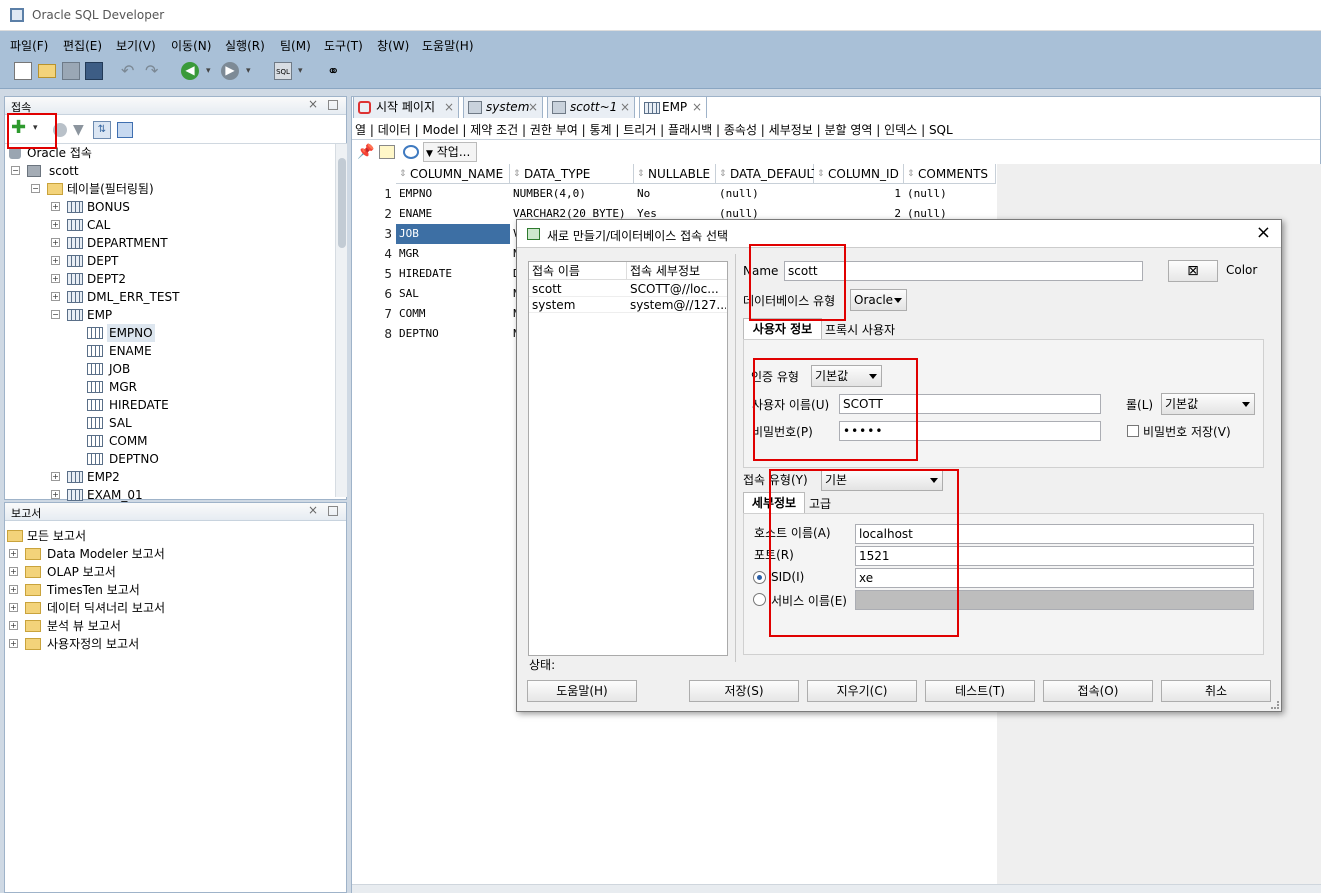 Image resolution: width=1321 pixels, height=893 pixels. What do you see at coordinates (572, 174) in the screenshot?
I see `grid-column-header: ⇕ DATA_TYPE` at bounding box center [572, 174].